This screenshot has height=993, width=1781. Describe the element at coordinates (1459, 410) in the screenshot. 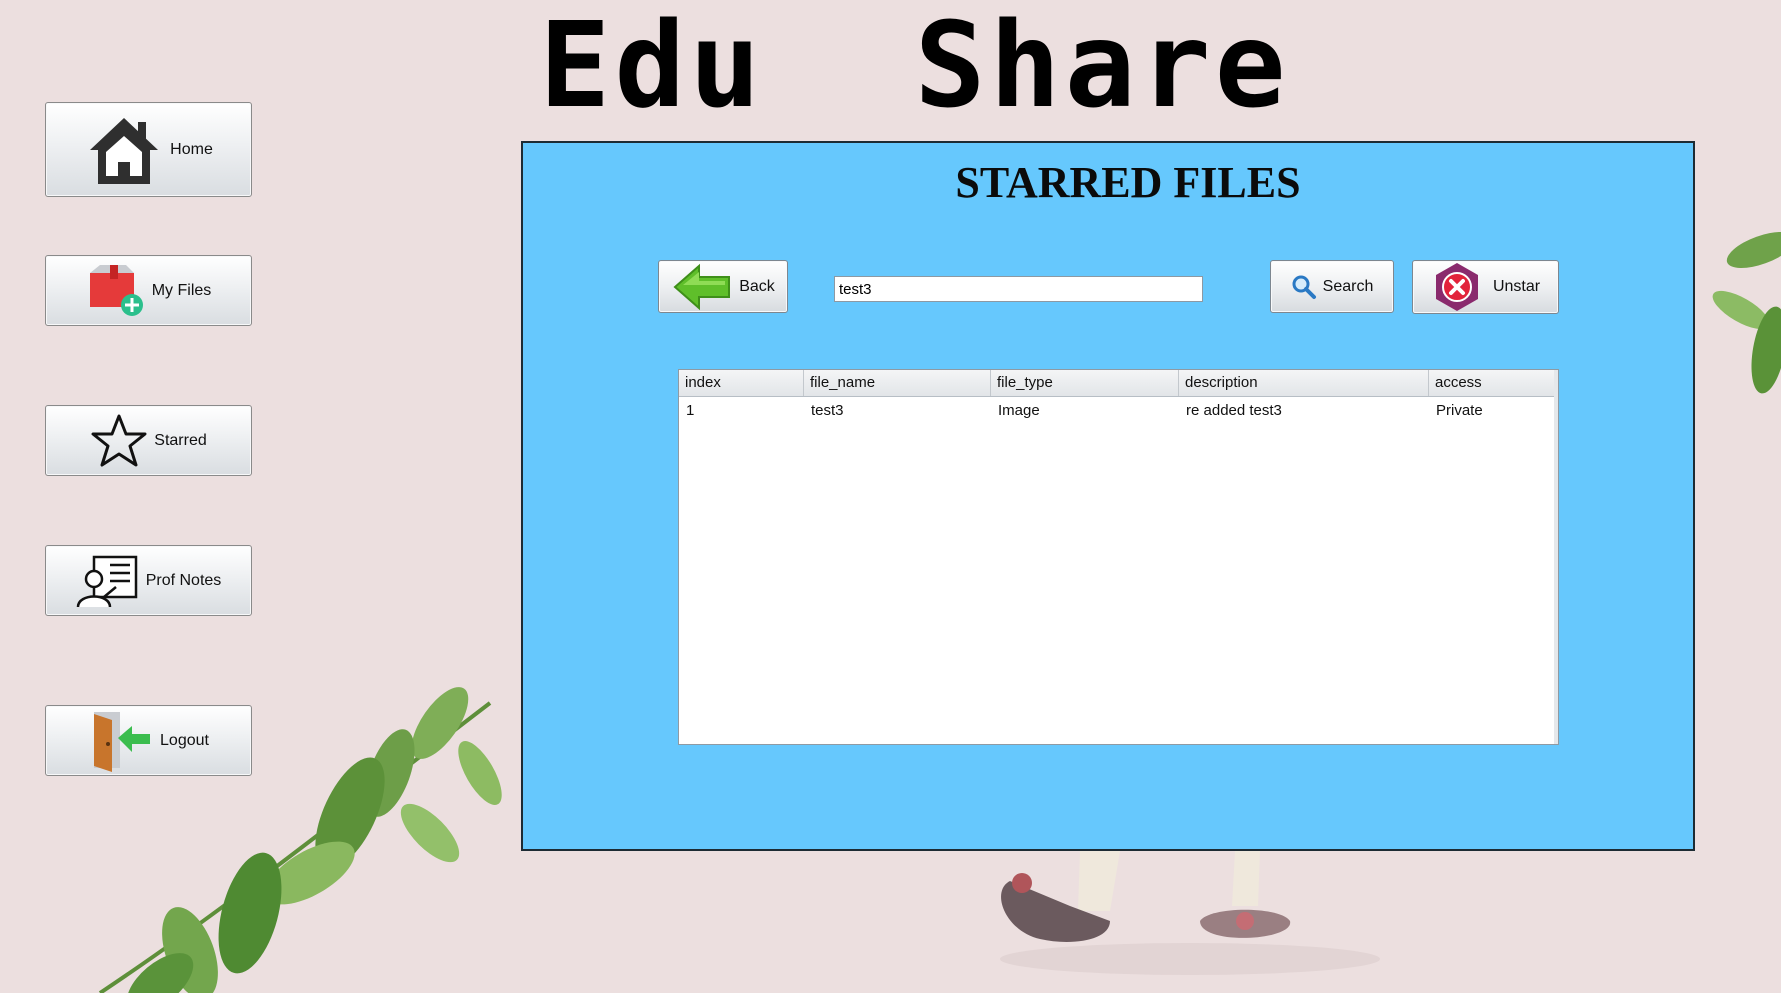

I see `cell-access: Private` at that location.